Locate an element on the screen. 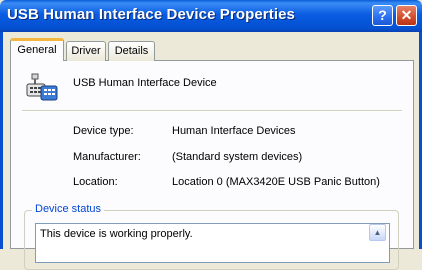  divider is located at coordinates (212, 111).